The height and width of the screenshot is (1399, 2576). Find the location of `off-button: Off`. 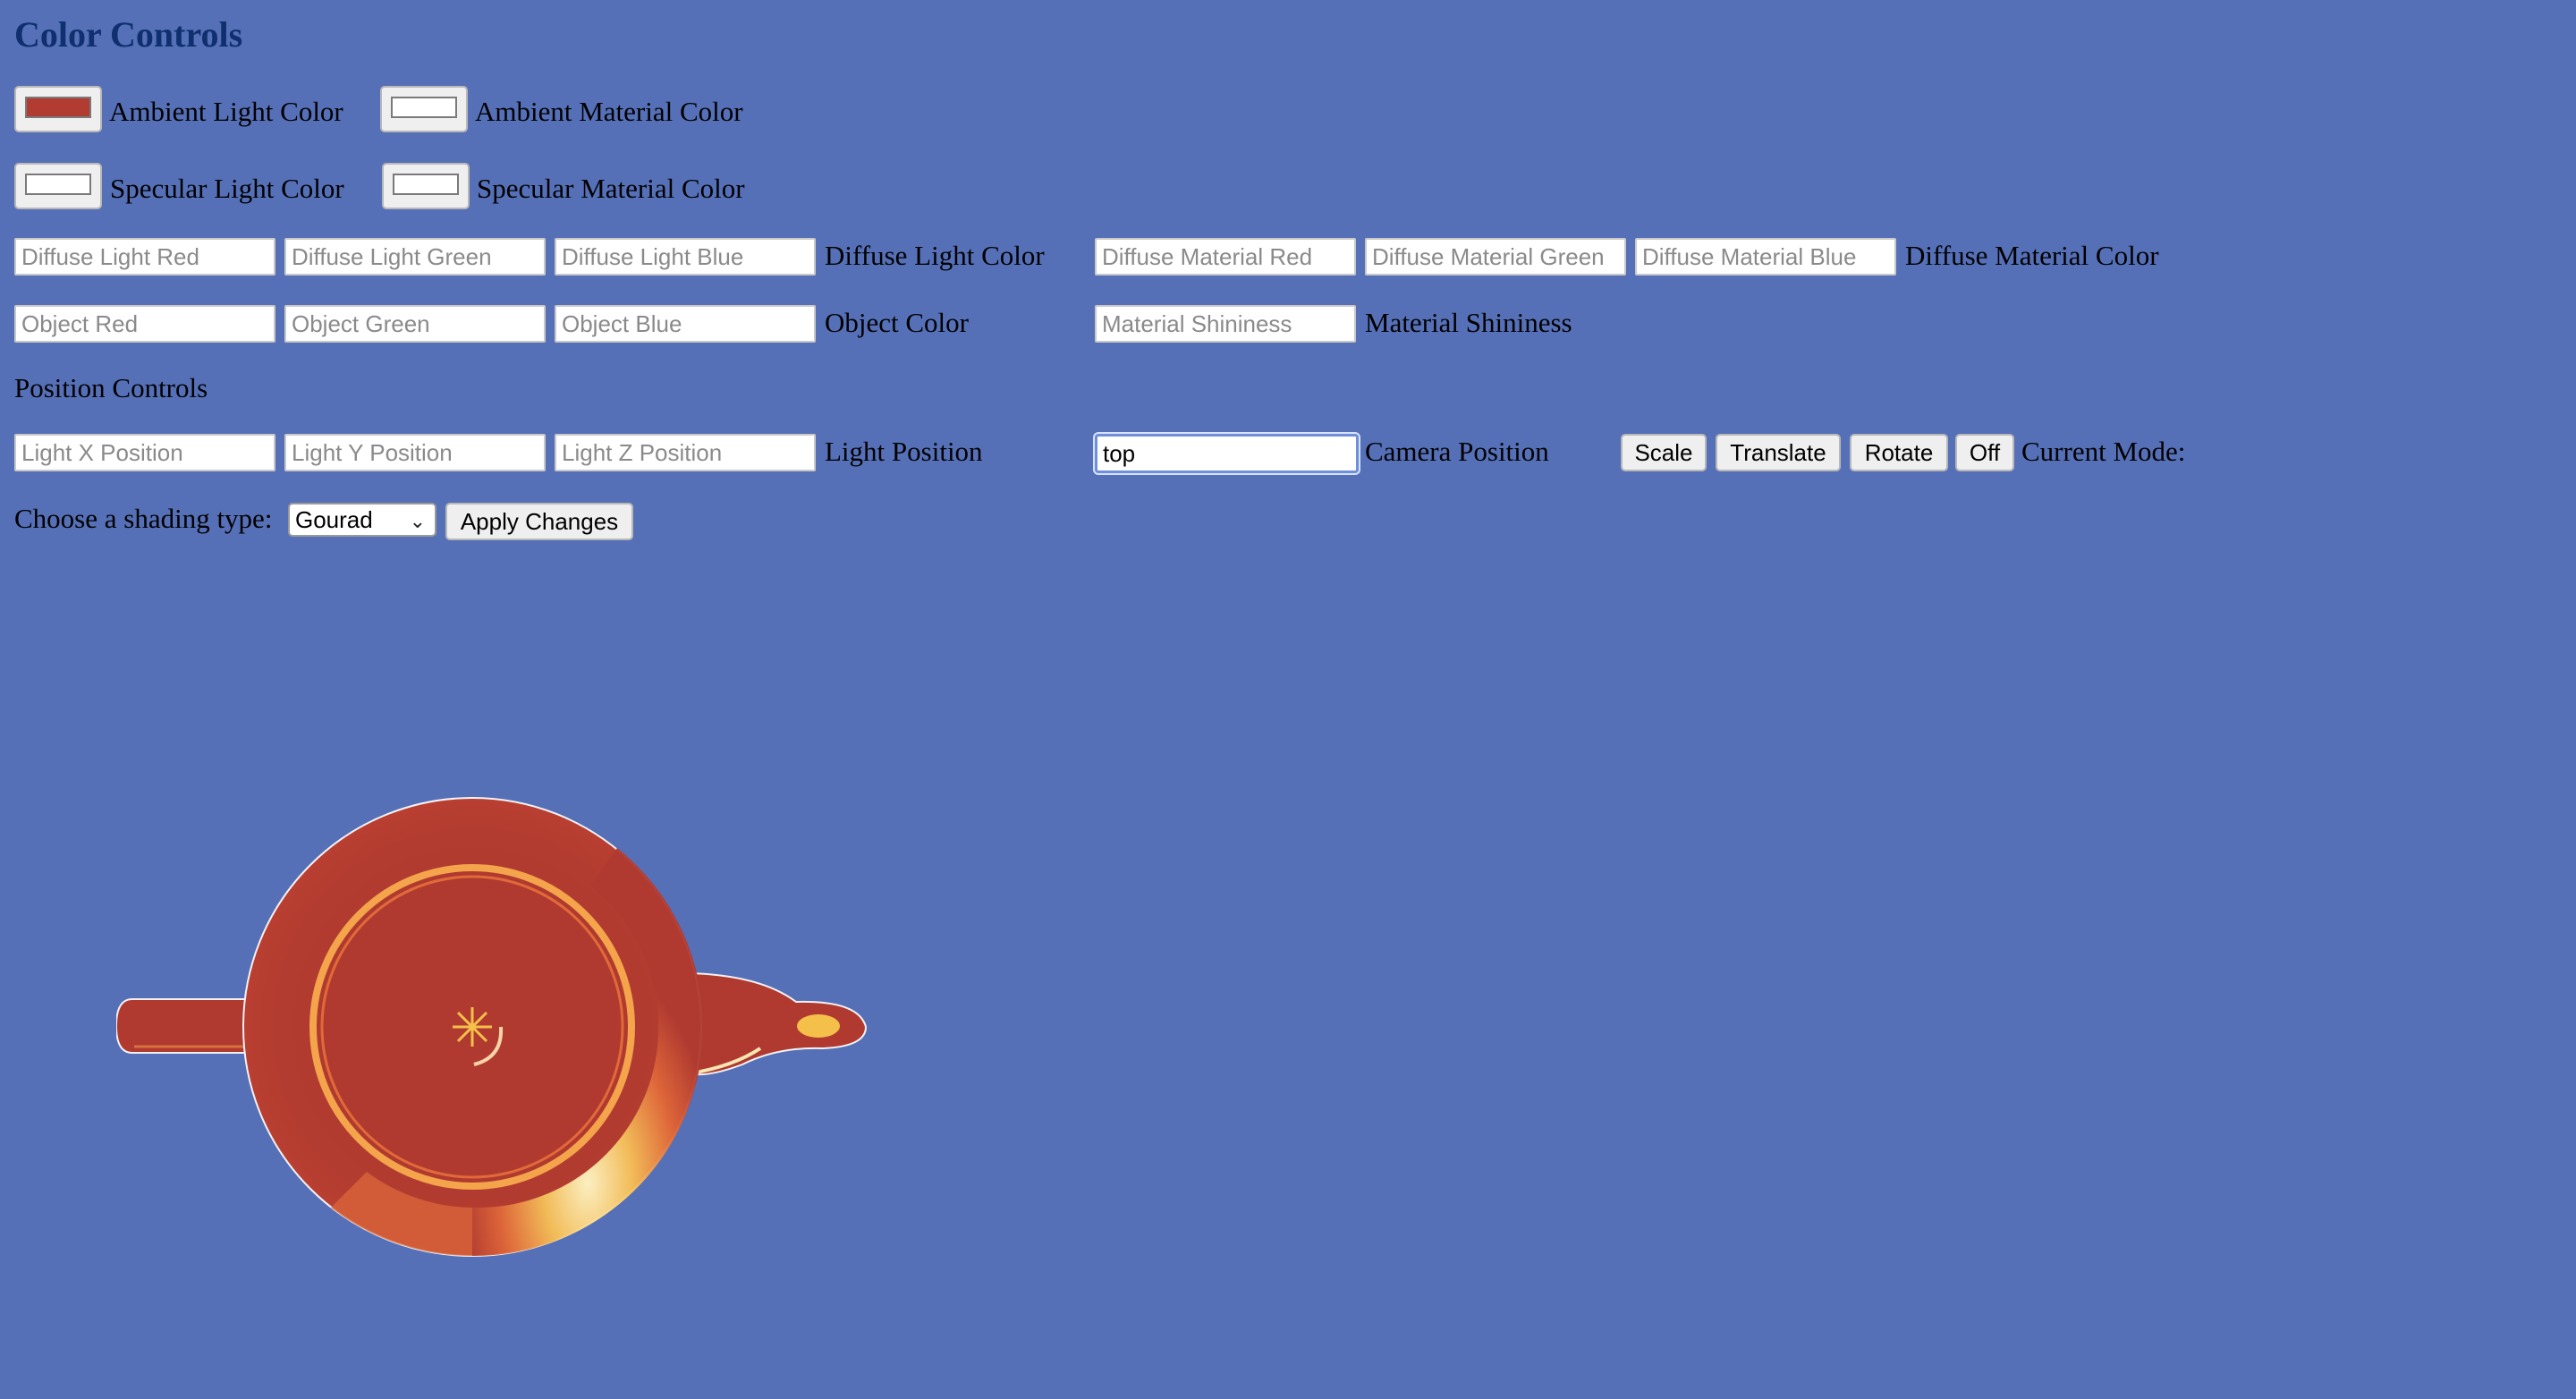

off-button: Off is located at coordinates (1984, 452).